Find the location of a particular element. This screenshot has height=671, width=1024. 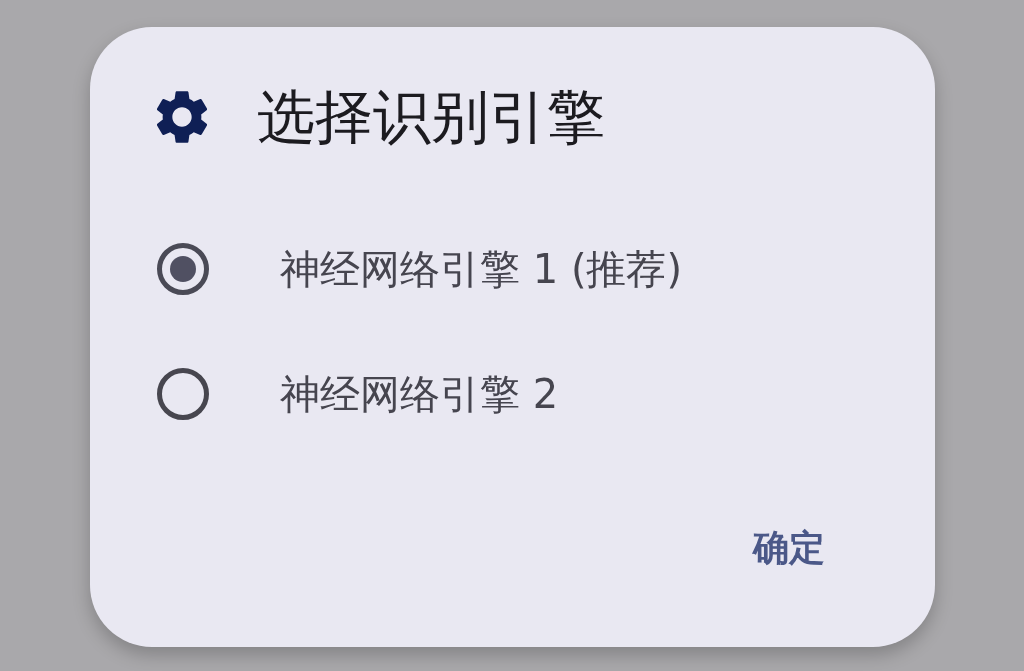

option-label: 神经网络引擎 2 is located at coordinates (419, 394).